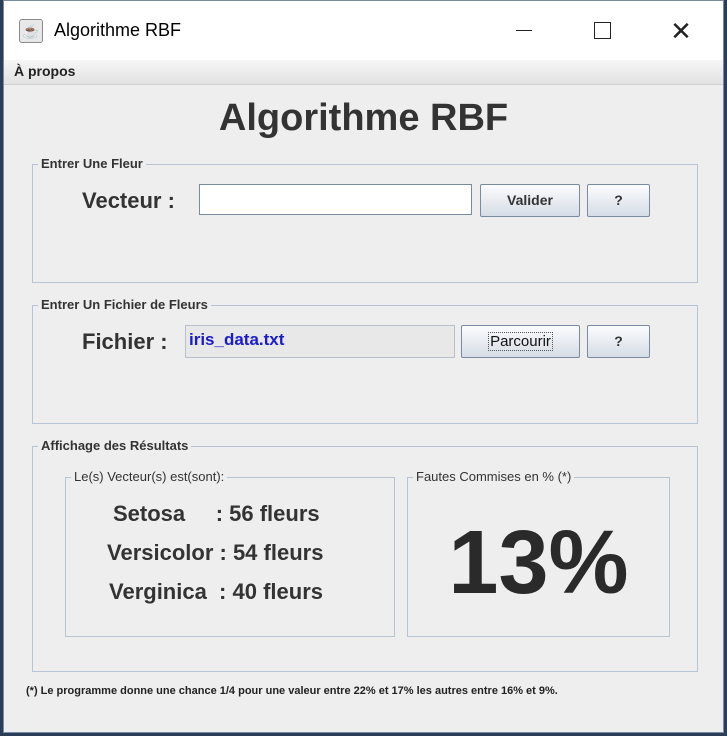 The image size is (727, 736). Describe the element at coordinates (320, 341) in the screenshot. I see `file-path-field: iris_data.txt` at that location.